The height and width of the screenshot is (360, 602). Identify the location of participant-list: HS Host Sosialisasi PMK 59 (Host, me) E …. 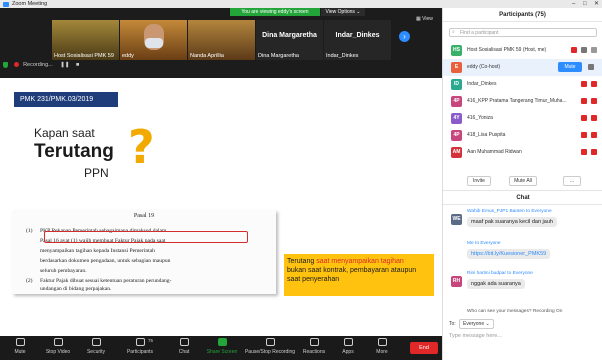
(522, 101).